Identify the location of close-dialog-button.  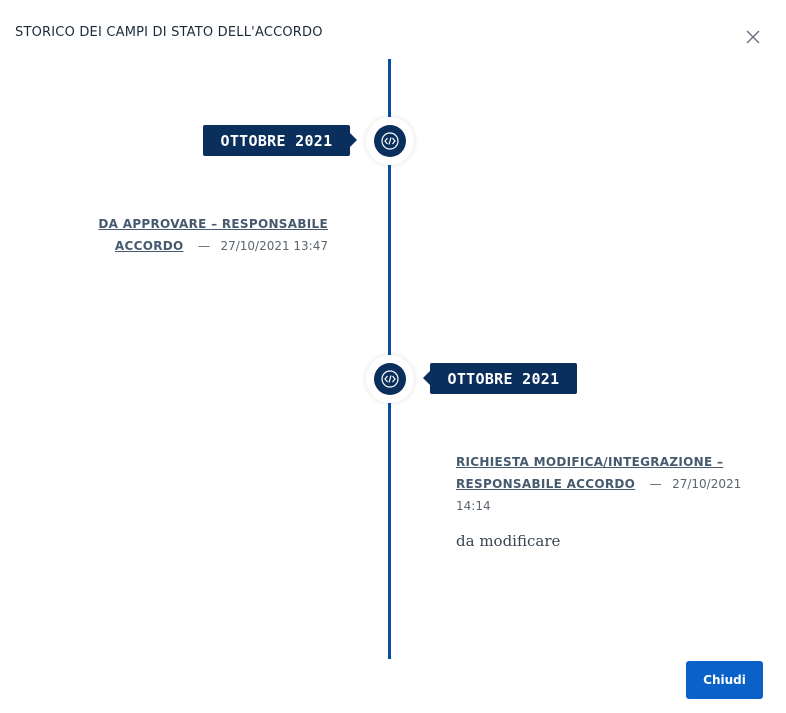
(753, 37).